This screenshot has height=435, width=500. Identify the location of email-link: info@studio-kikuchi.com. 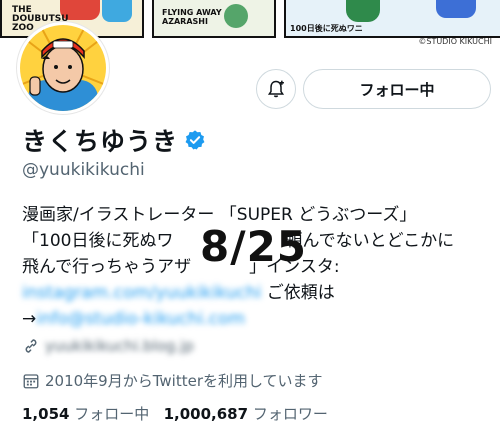
(140, 319).